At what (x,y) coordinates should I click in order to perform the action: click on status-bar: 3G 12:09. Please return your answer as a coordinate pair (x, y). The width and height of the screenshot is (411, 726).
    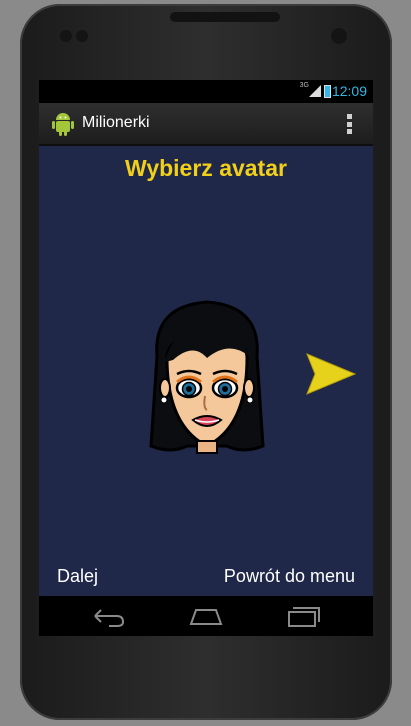
    Looking at the image, I should click on (206, 91).